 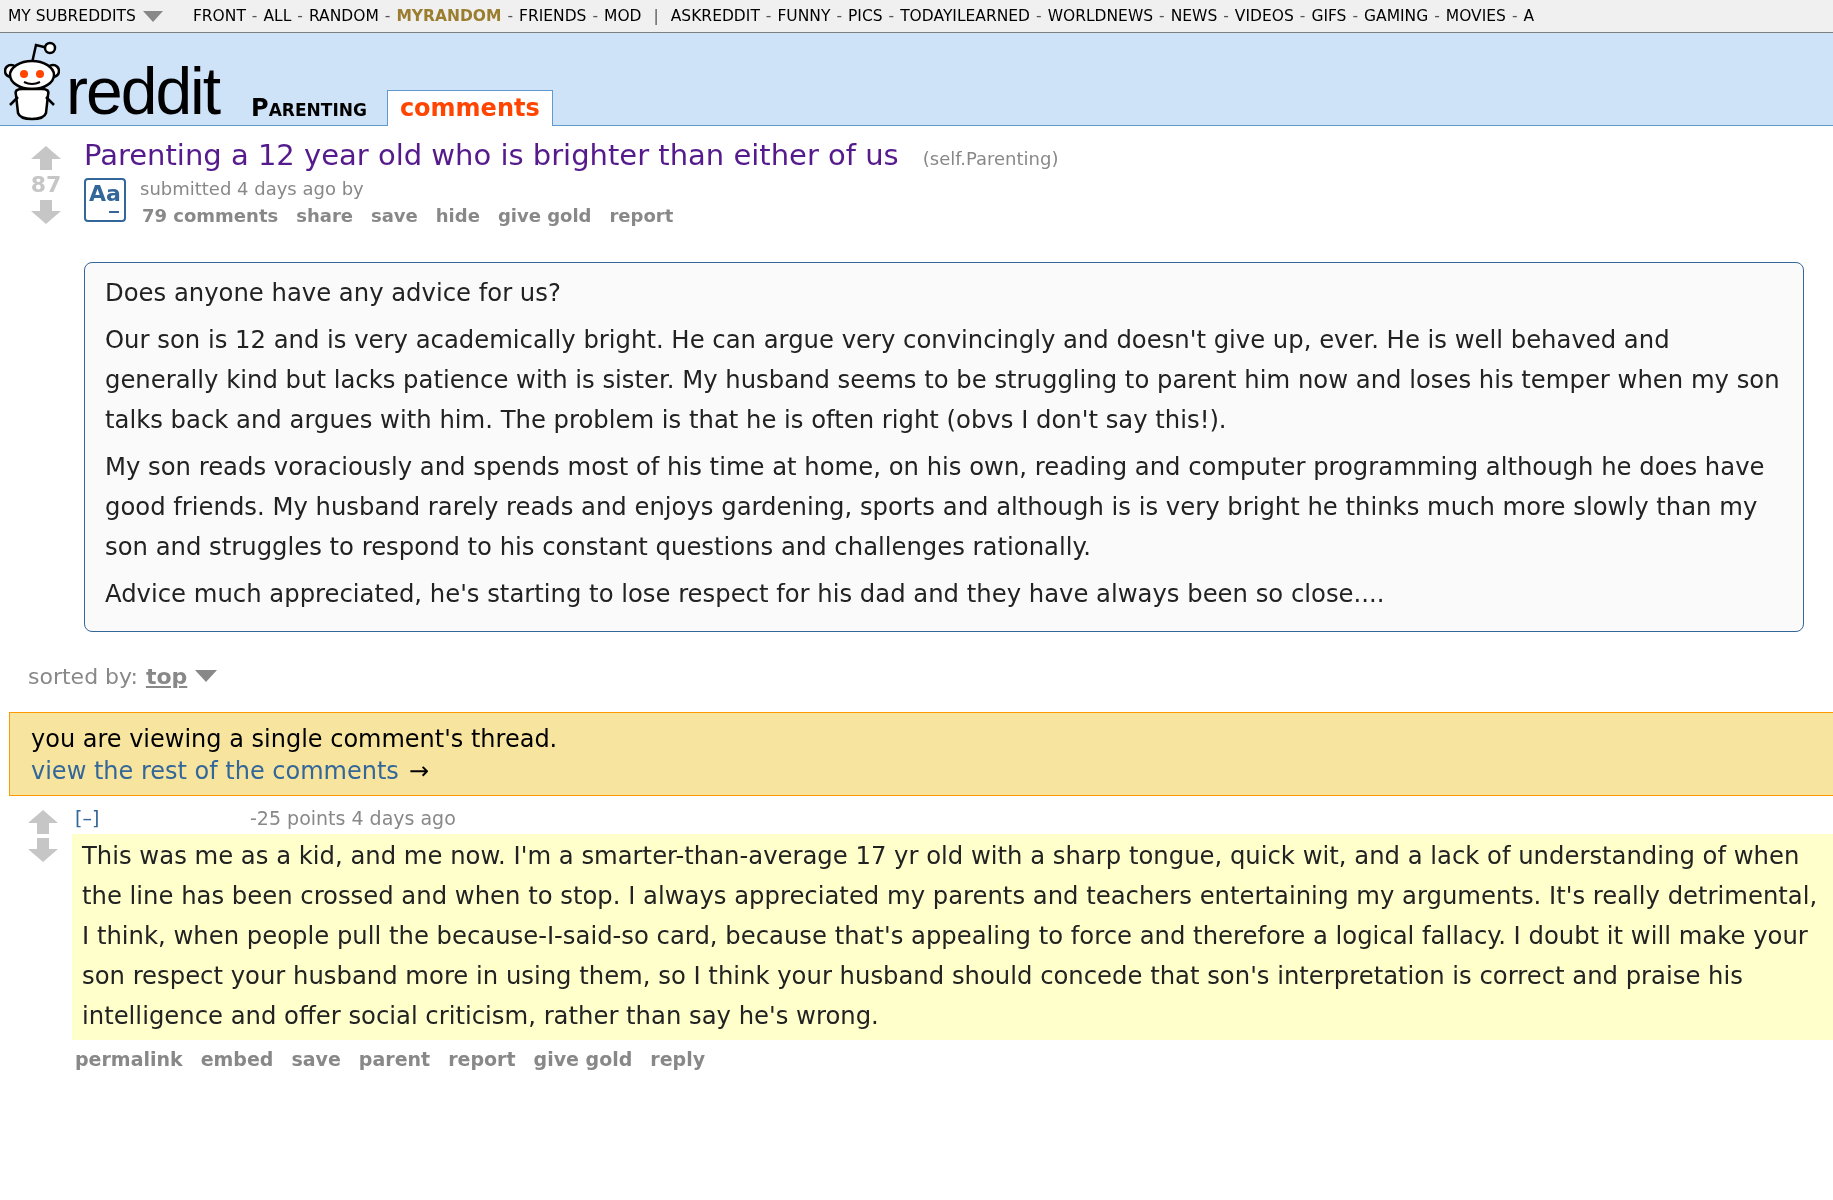 What do you see at coordinates (935, 507) in the screenshot?
I see `post-paragraph: My son reads voraciously and spends most of his time at home, on his own, reading and computer programming although he does have good friends. My husband rarely reads and enjoys gardening, sports and although is is very bright he thinks much more slowly than my son and struggles to respond to his constant questions and challenges rationally.` at bounding box center [935, 507].